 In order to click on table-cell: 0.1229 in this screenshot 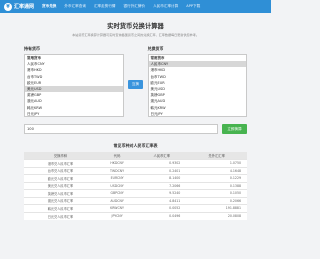, I will do `click(216, 178)`.